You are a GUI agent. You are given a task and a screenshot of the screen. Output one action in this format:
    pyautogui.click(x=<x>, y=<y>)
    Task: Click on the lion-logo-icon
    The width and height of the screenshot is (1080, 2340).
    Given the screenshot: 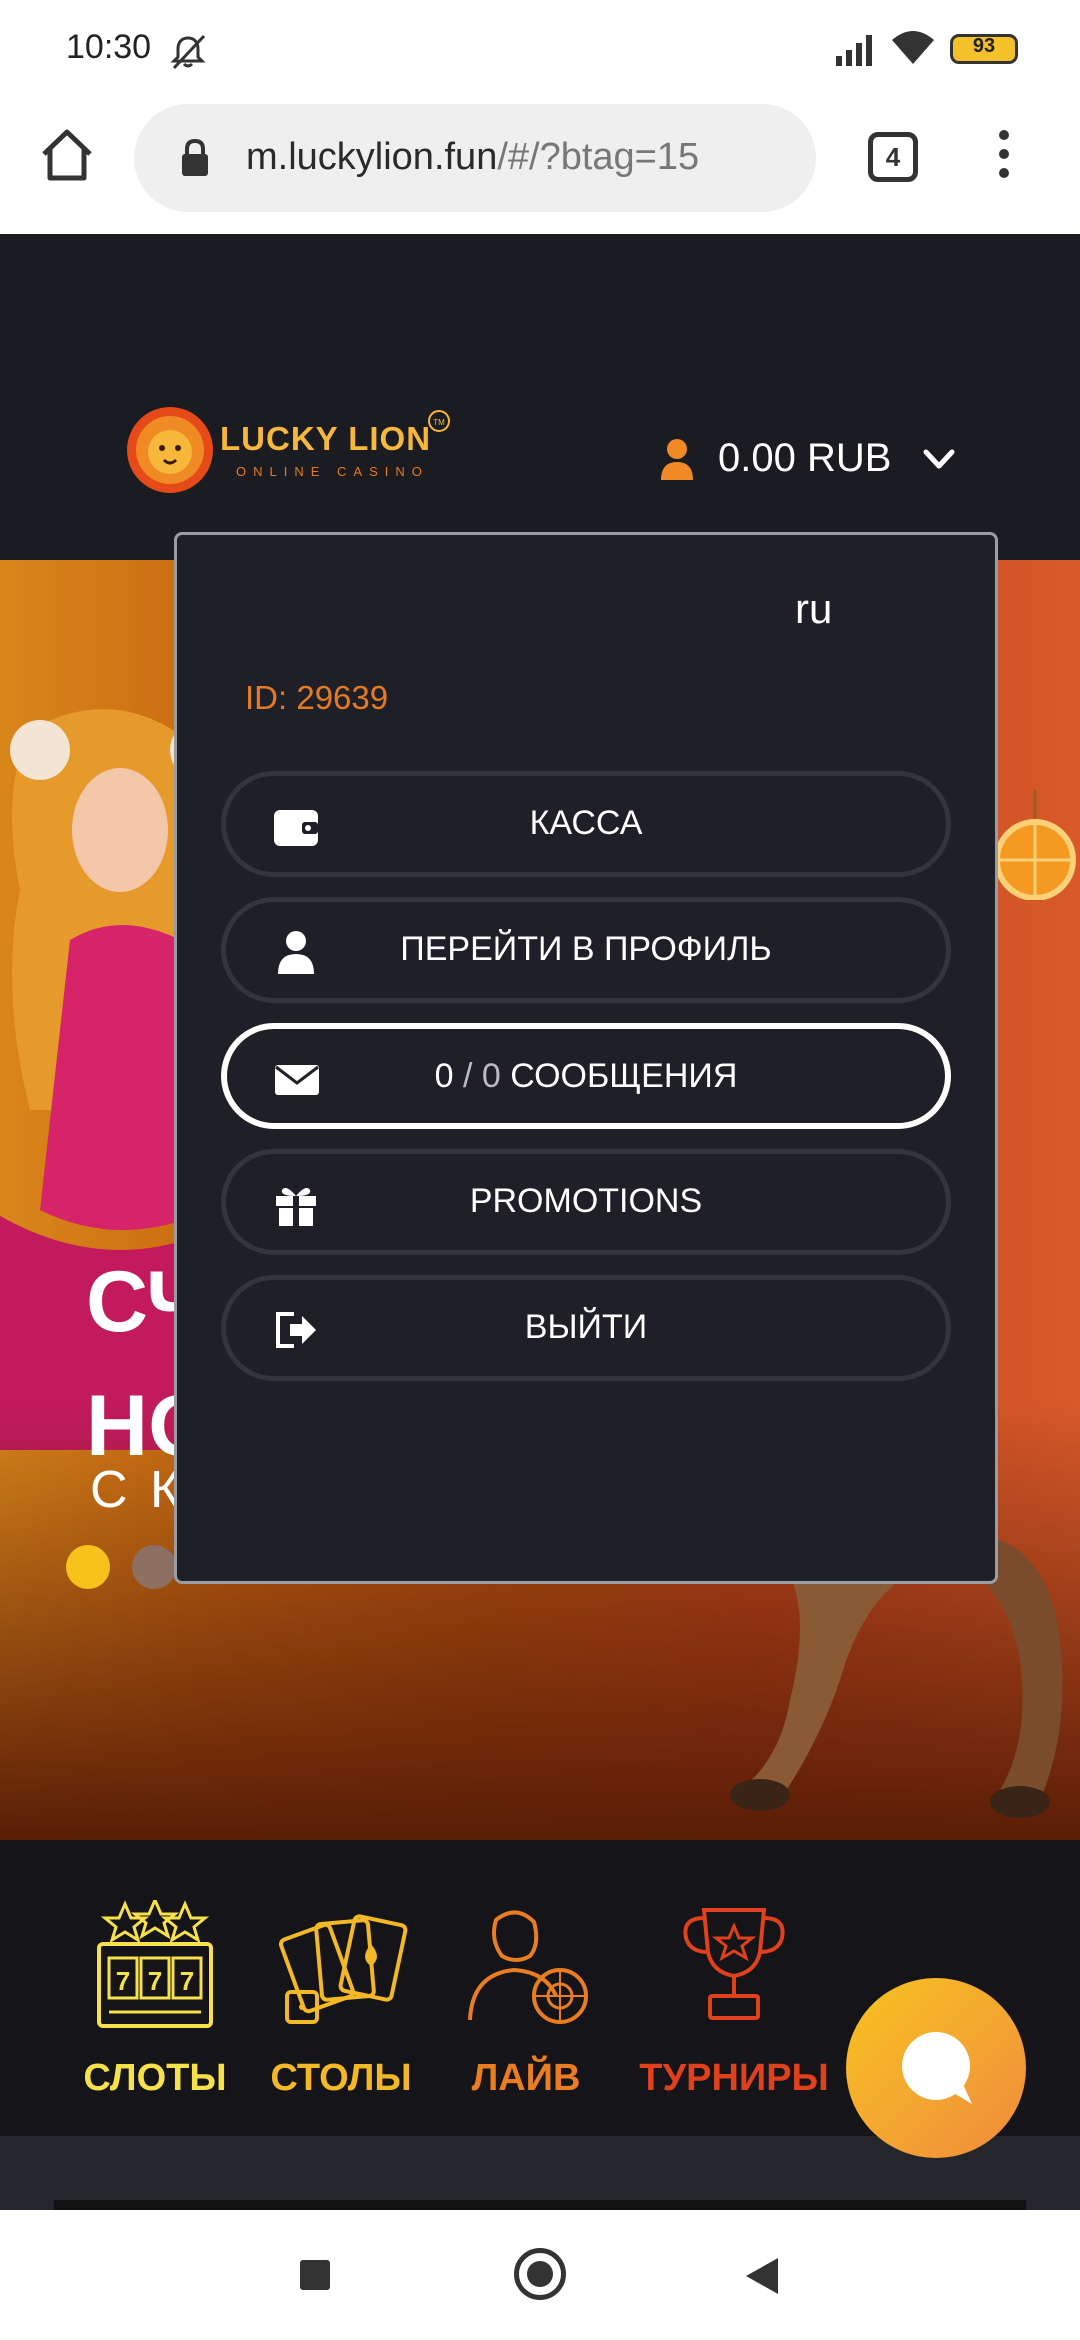 What is the action you would take?
    pyautogui.click(x=170, y=450)
    